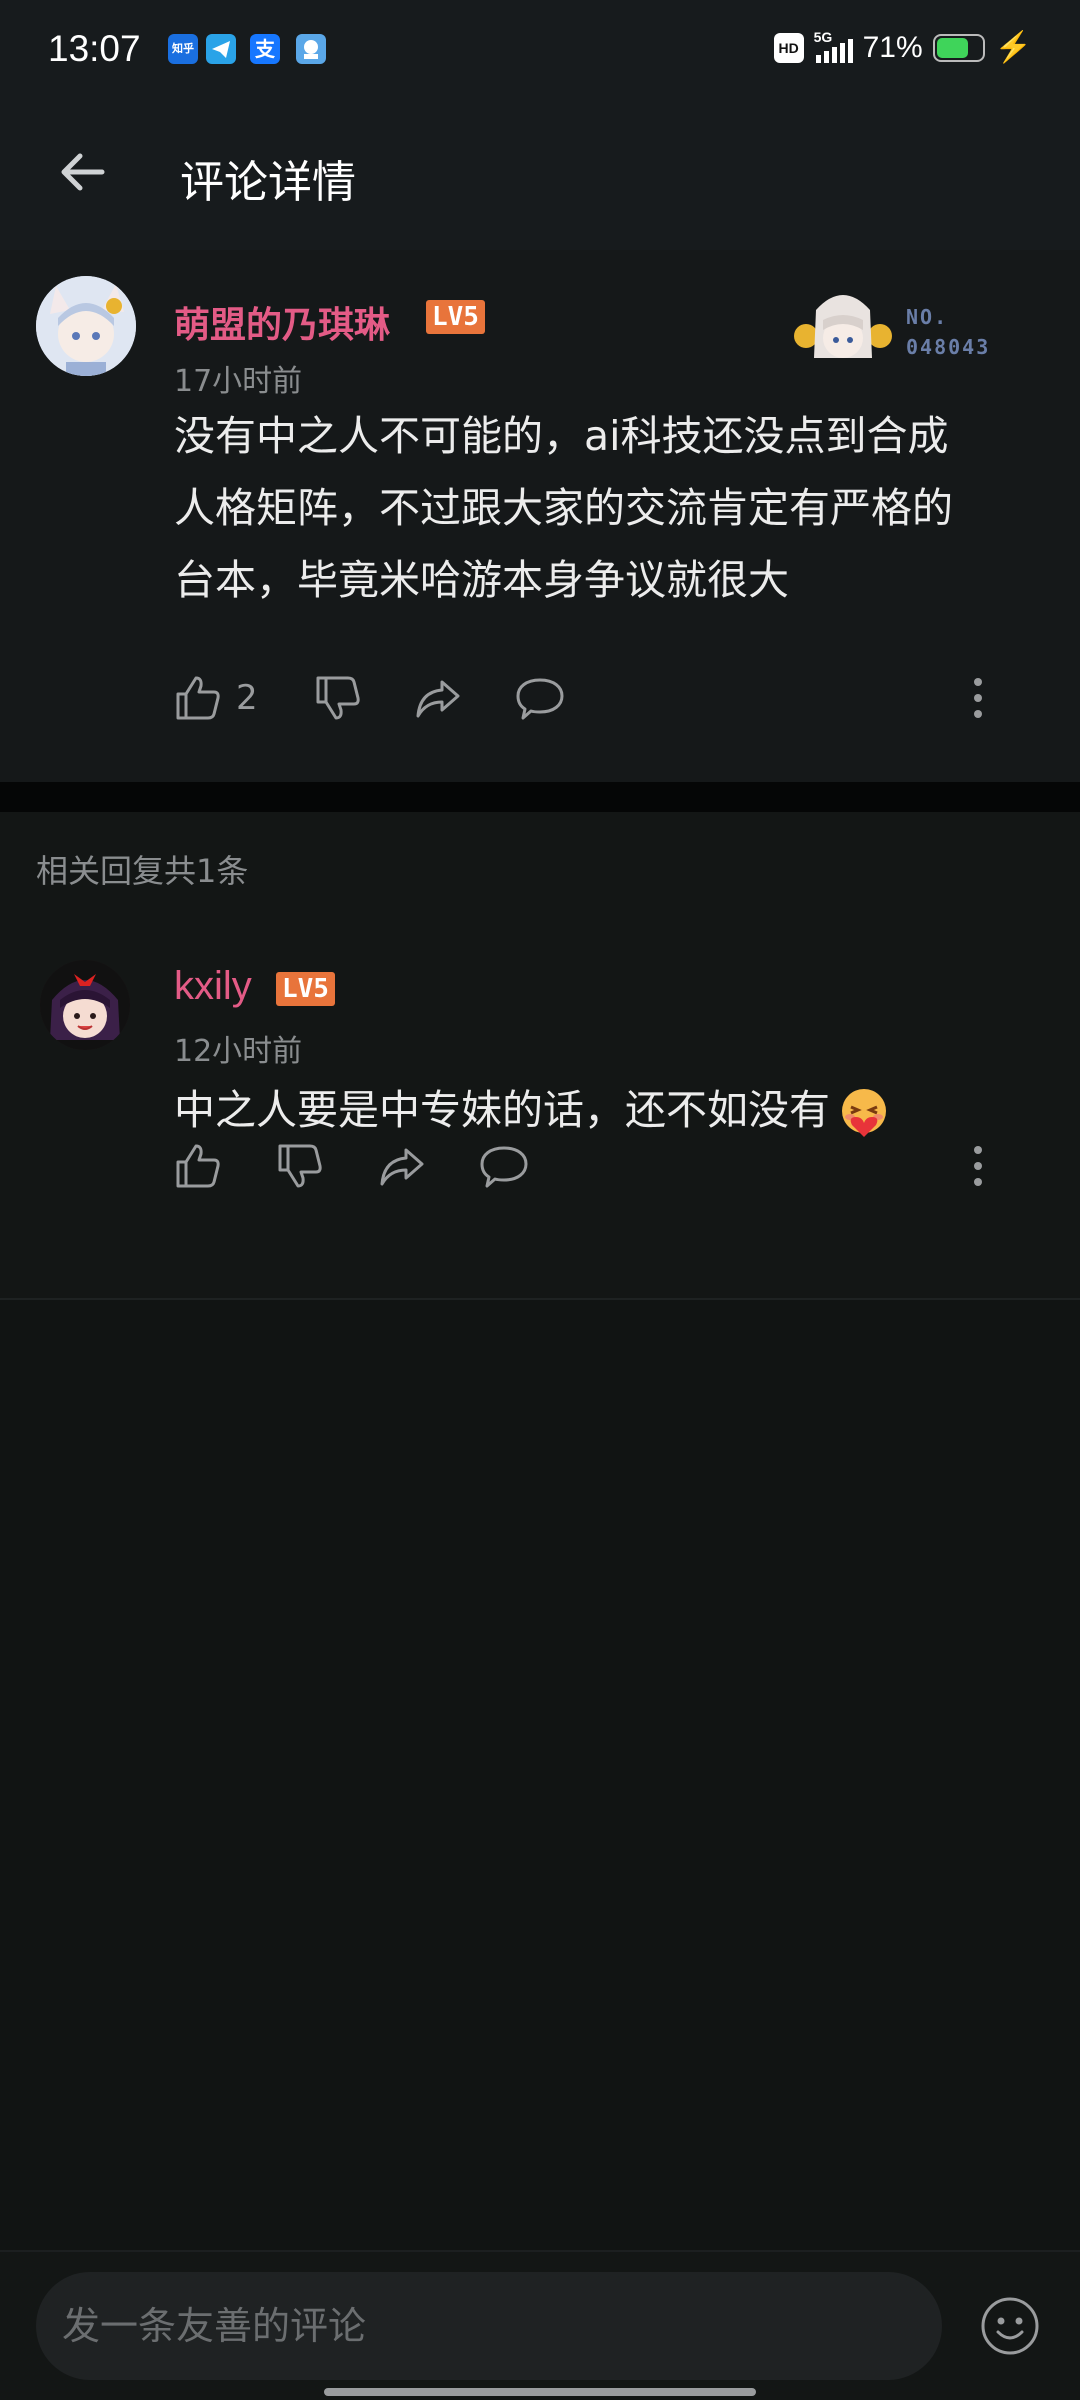 The image size is (1080, 2400). I want to click on section-divider, so click(540, 797).